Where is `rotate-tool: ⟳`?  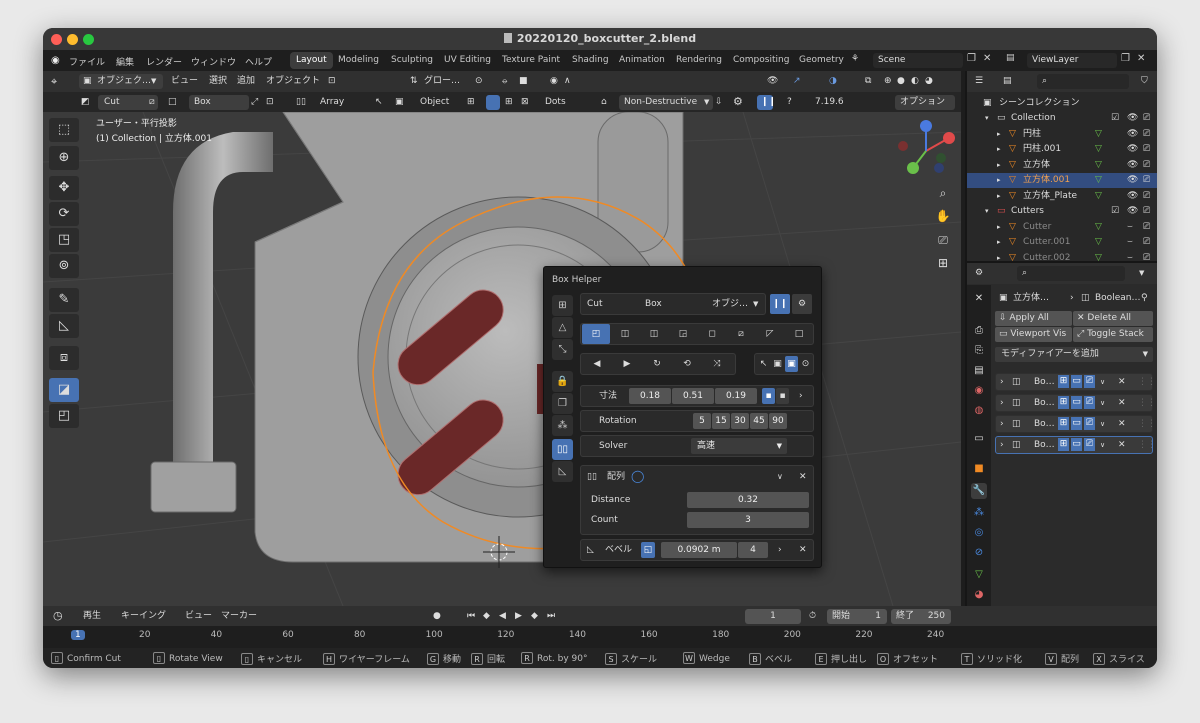
rotate-tool: ⟳ is located at coordinates (64, 214).